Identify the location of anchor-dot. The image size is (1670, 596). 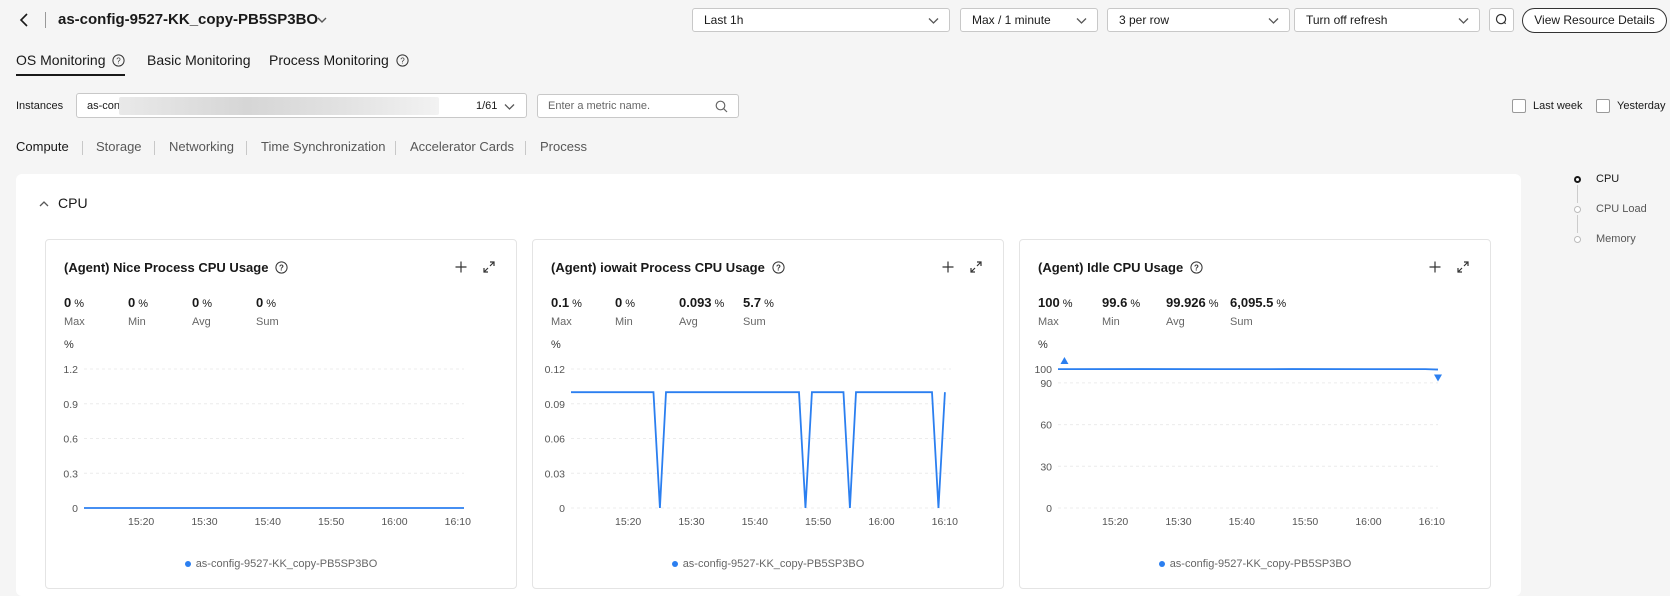
(1577, 179).